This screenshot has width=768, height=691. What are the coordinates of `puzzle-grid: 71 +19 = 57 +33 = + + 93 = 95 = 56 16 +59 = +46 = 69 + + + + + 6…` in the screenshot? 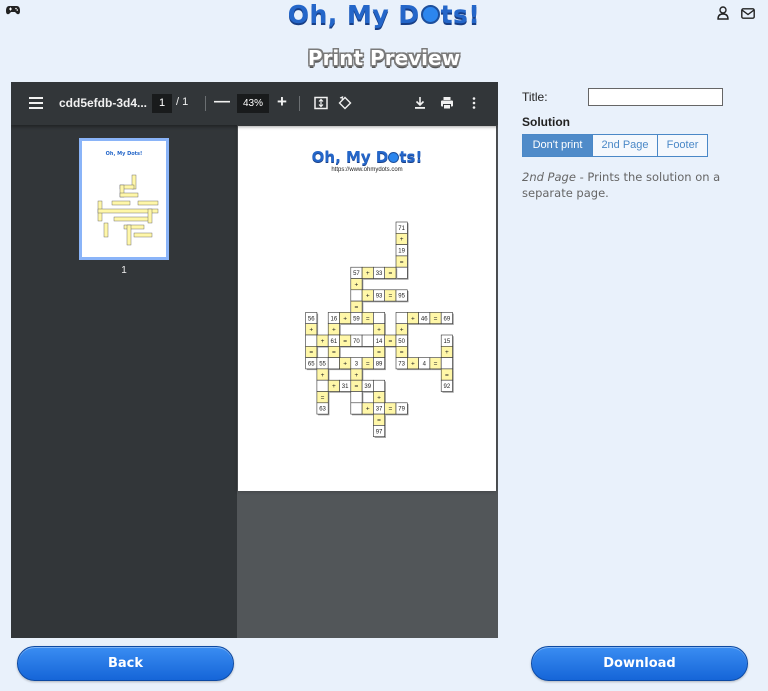 It's located at (379, 329).